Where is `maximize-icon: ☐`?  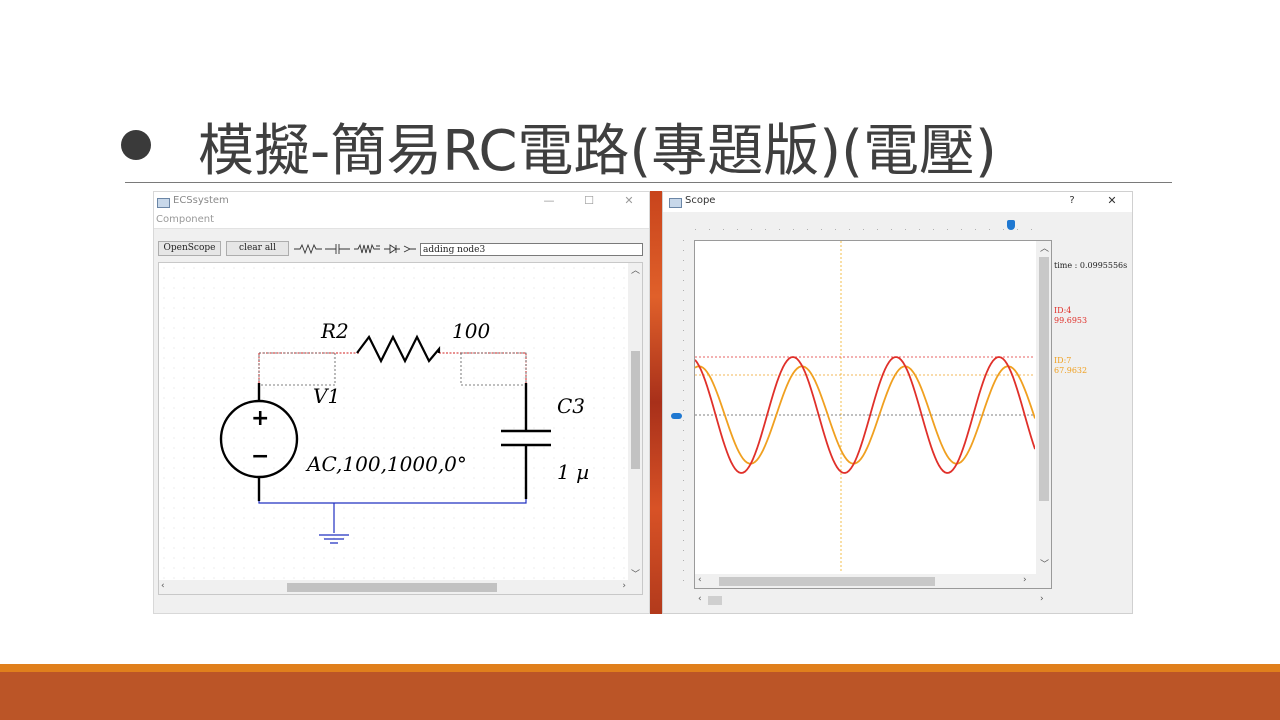
maximize-icon: ☐ is located at coordinates (589, 200).